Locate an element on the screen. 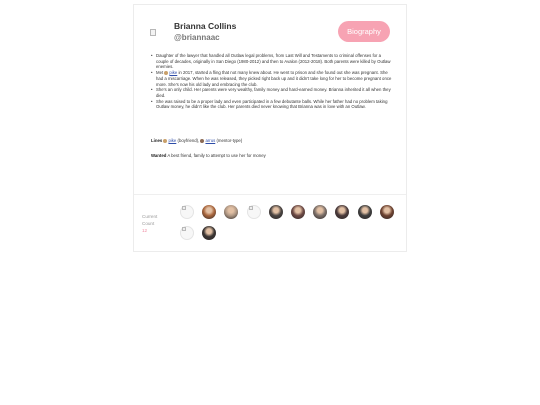  divider is located at coordinates (270, 194).